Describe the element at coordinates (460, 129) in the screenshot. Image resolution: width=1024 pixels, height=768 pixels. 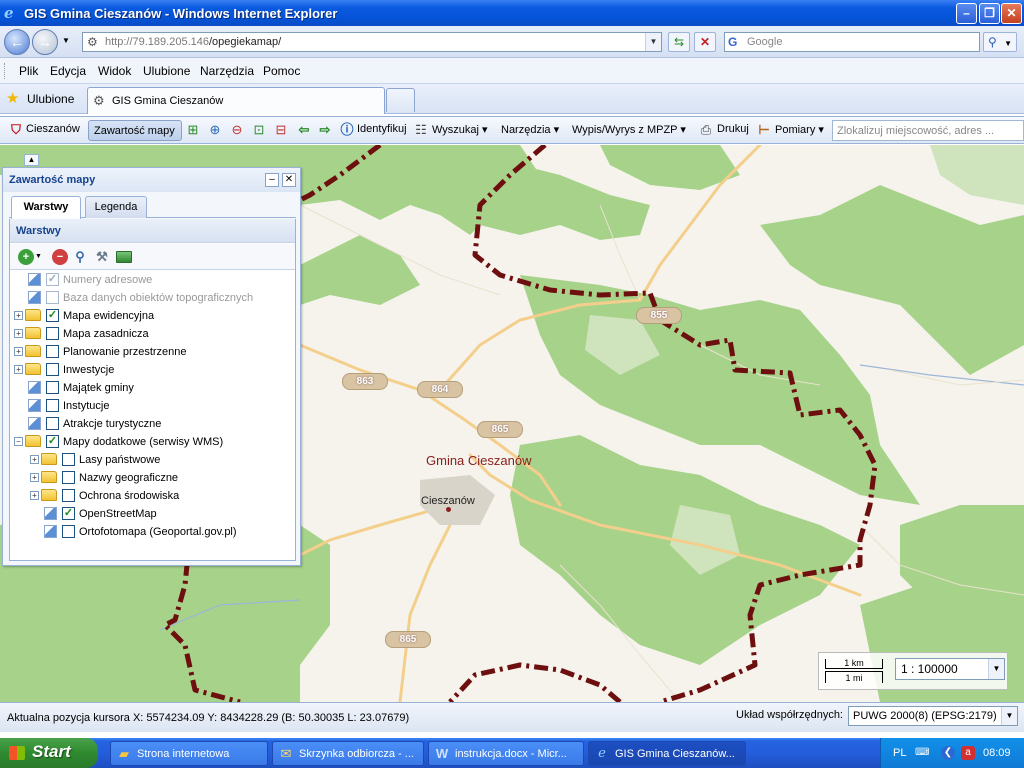
I see `search-menu-button: Wyszukaj ▾` at that location.